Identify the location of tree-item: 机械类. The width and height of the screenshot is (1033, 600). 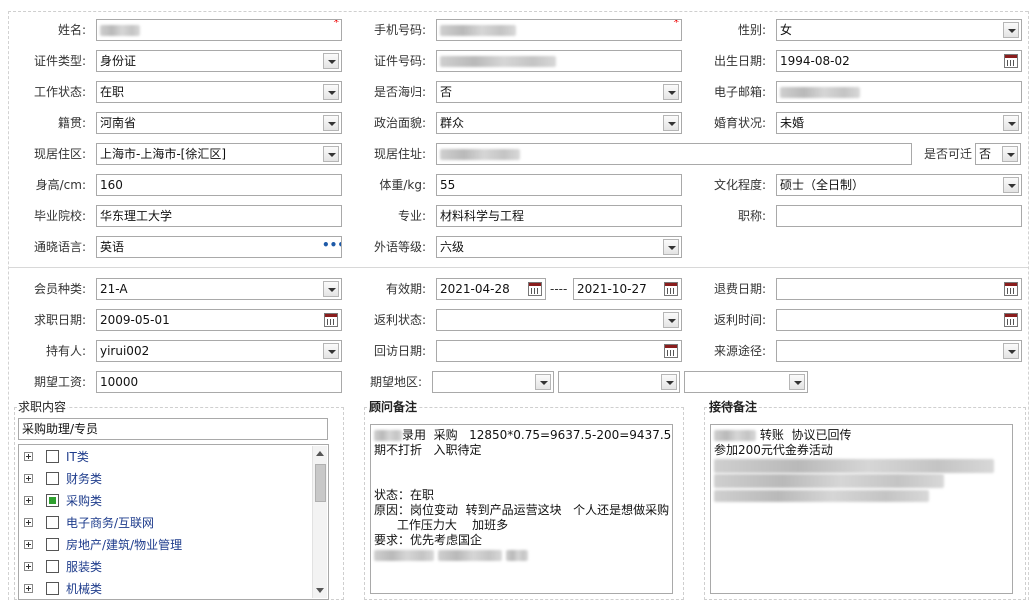
(165, 588).